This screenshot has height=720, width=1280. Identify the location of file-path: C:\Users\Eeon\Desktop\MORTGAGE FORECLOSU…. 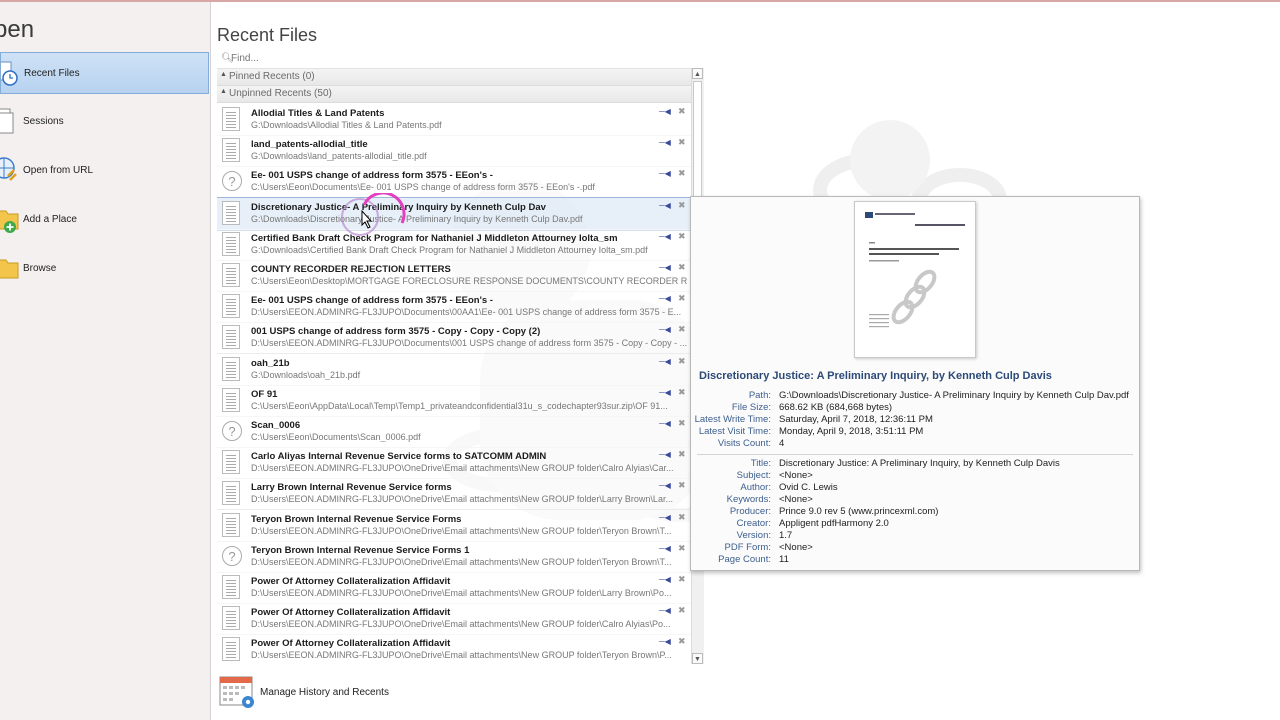
(469, 281).